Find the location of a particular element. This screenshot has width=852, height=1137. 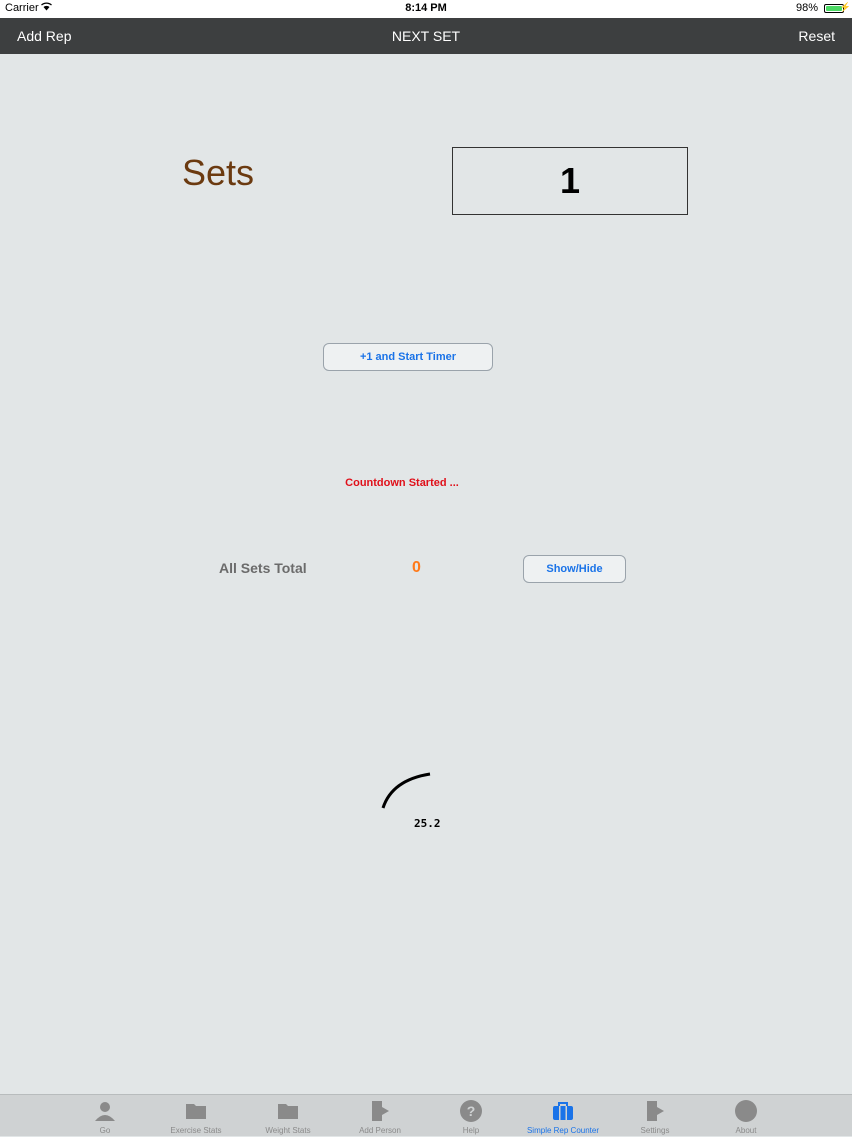

tab-weight-stats: Weight Stats is located at coordinates (288, 1116).